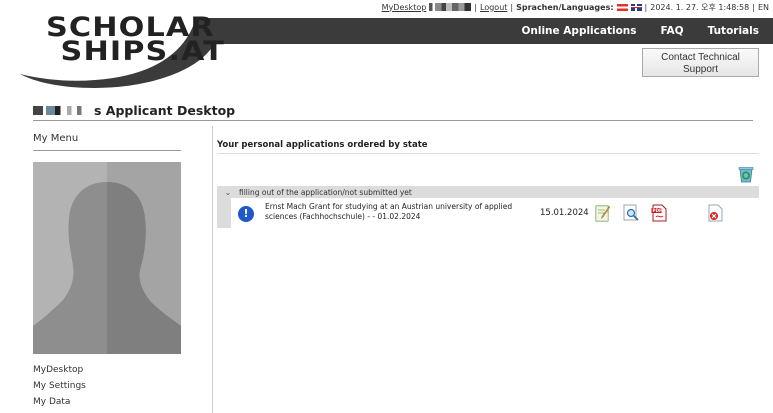 The height and width of the screenshot is (413, 773). Describe the element at coordinates (622, 7) in the screenshot. I see `flag-austria-icon` at that location.